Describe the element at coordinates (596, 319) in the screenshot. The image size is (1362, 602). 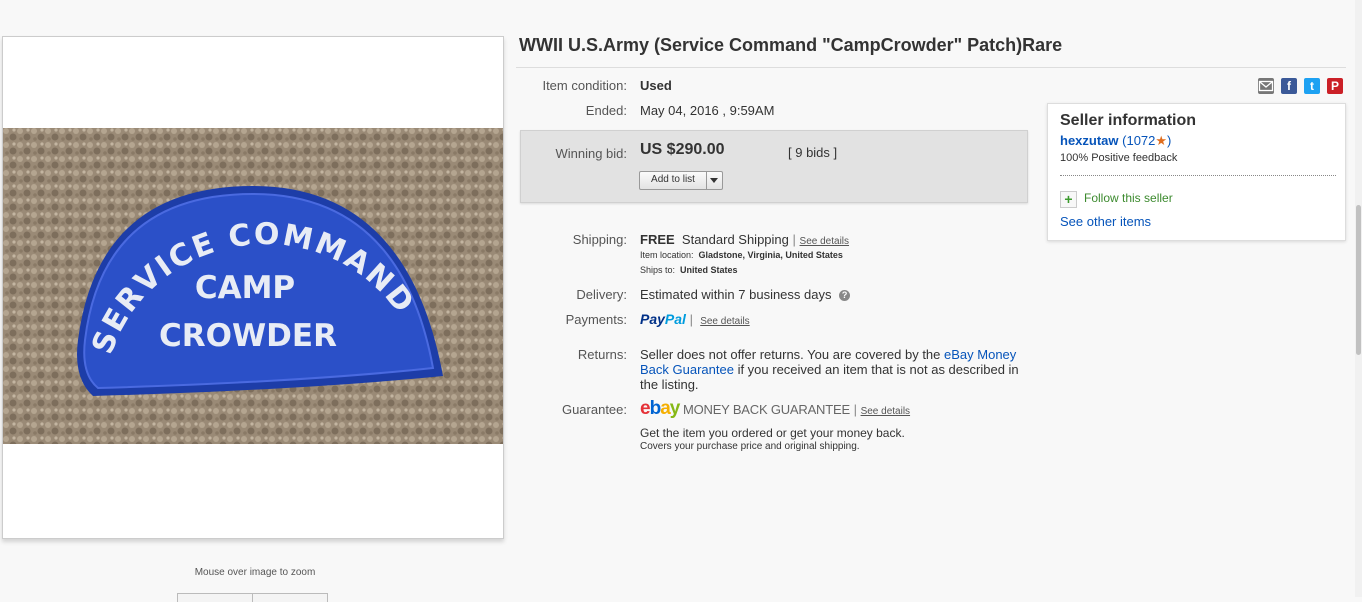
I see `payments-label: Payments:` at that location.